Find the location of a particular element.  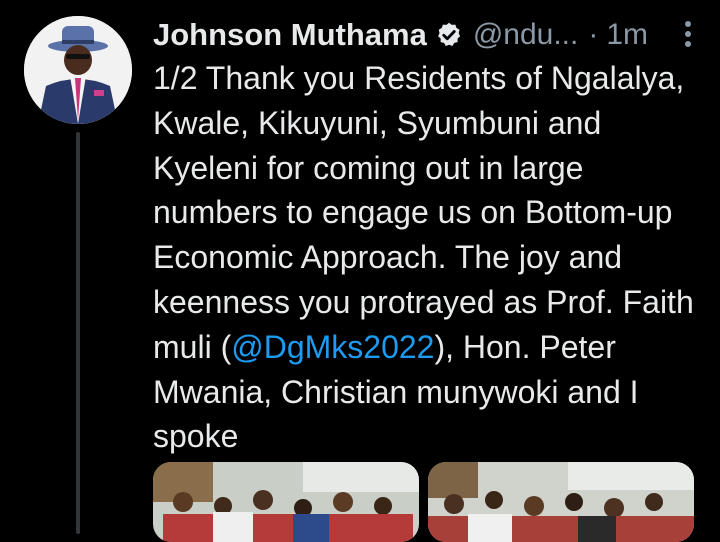

mention-link: @DgMks2022 is located at coordinates (332, 347).